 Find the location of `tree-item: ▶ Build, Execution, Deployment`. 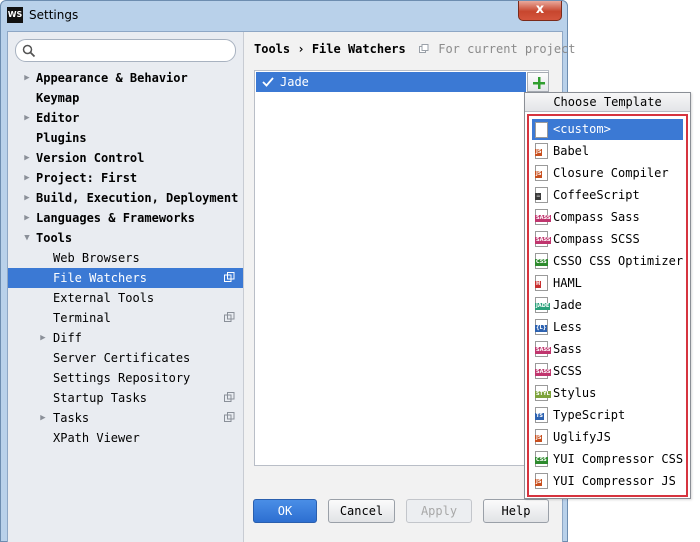

tree-item: ▶ Build, Execution, Deployment is located at coordinates (125, 198).